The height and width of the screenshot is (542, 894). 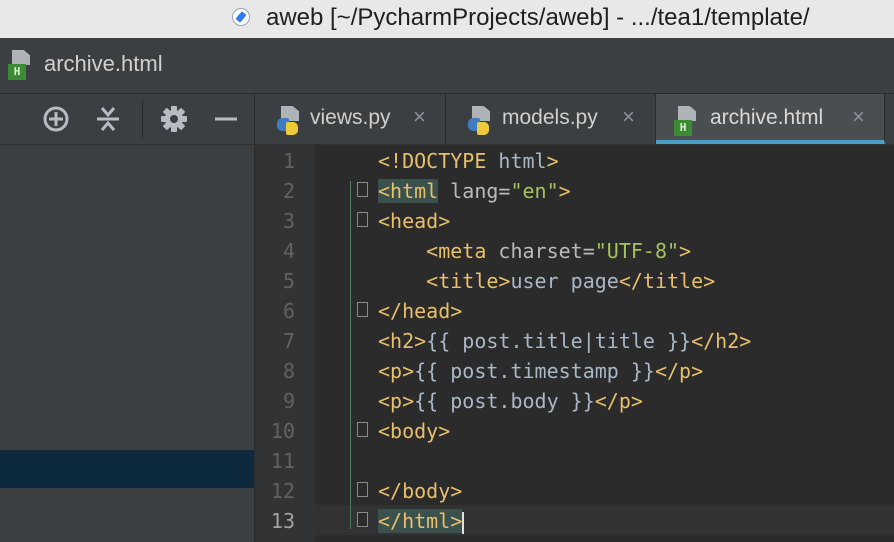 I want to click on collapse-icon, so click(x=108, y=119).